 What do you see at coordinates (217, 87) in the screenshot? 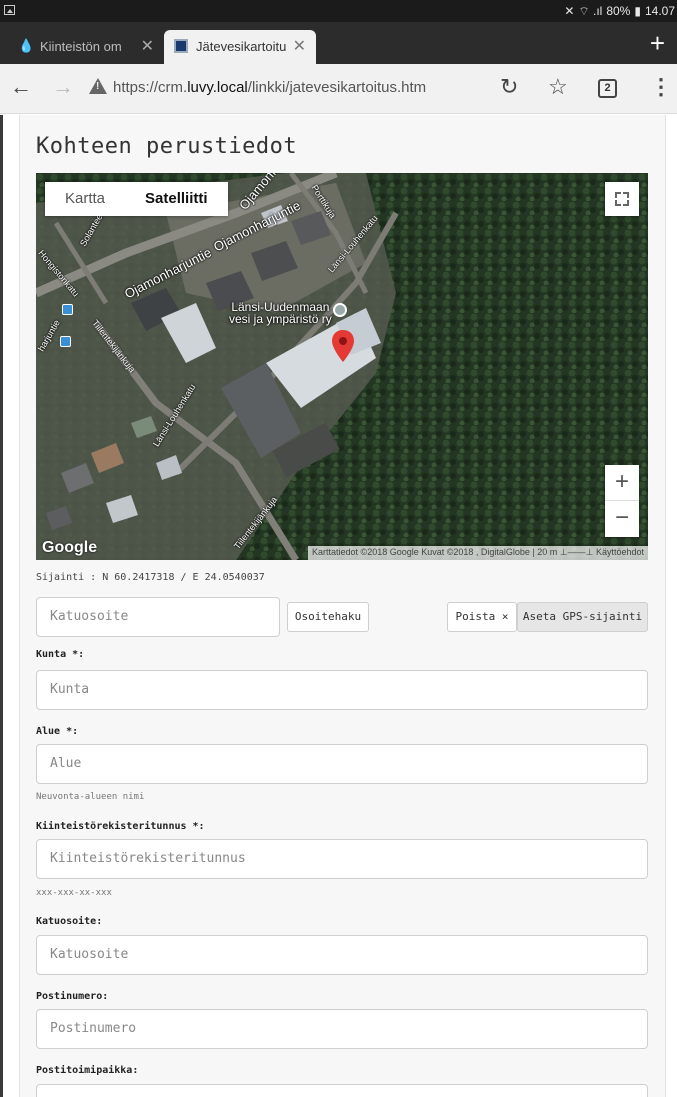
I see `url-domain: luvy.local` at bounding box center [217, 87].